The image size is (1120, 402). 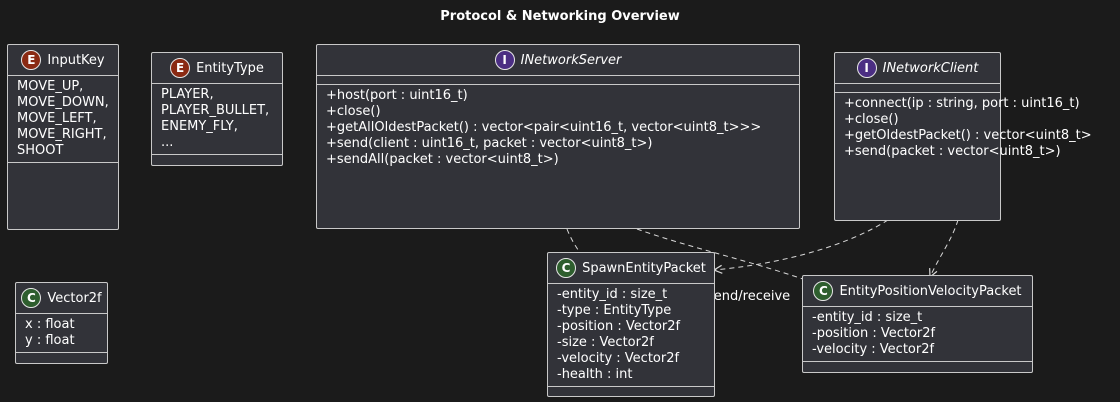 I want to click on enum-value: PLAYER,, so click(x=187, y=94).